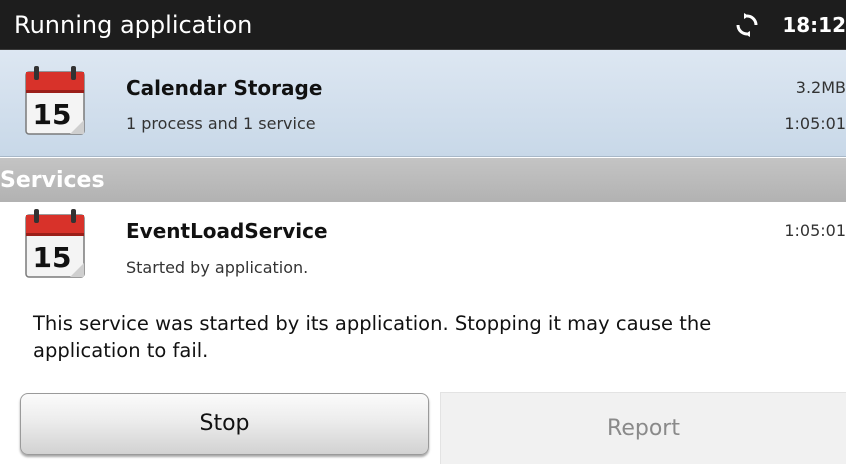  Describe the element at coordinates (820, 87) in the screenshot. I see `app-memory: 3.2MB` at that location.